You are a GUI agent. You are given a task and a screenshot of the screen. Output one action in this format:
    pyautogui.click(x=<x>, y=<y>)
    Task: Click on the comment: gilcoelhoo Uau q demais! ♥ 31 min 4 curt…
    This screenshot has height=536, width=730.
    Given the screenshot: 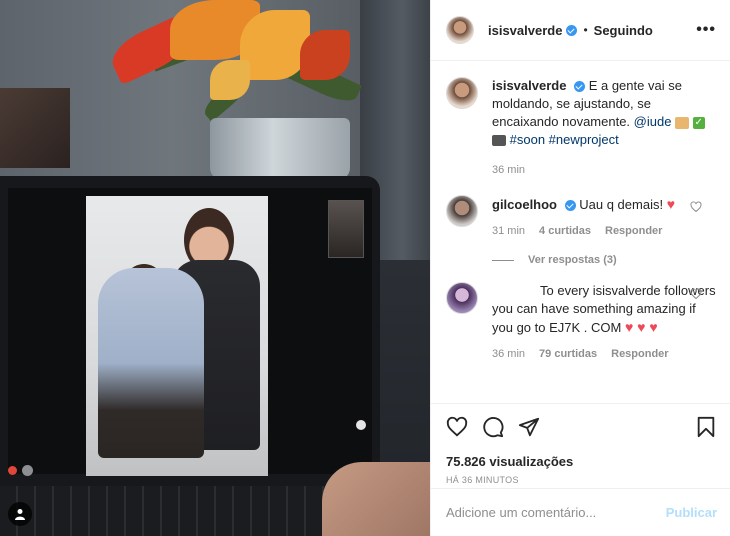 What is the action you would take?
    pyautogui.click(x=581, y=217)
    